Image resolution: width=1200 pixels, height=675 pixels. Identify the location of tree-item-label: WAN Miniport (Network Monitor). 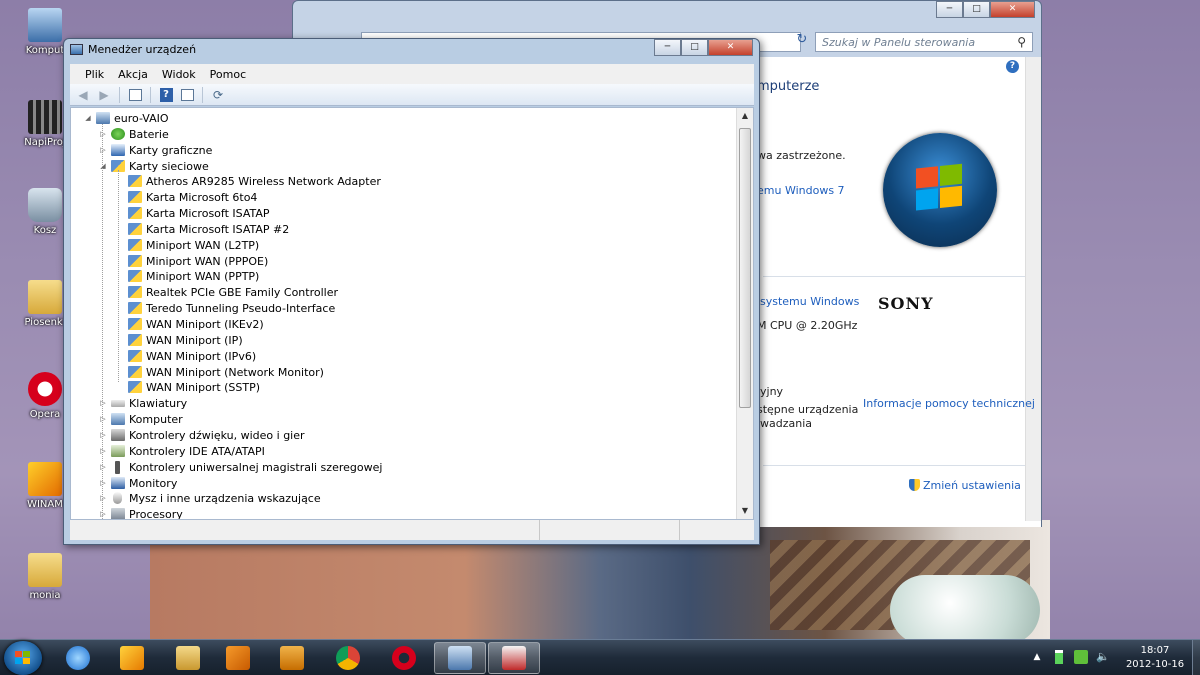
(235, 372).